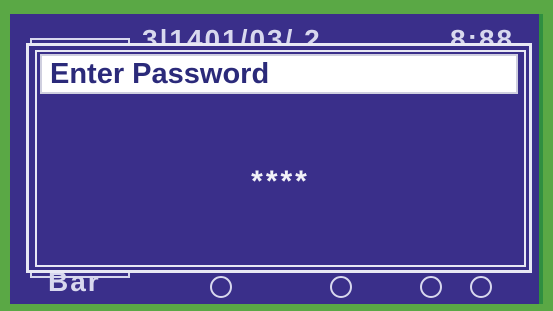 Image resolution: width=553 pixels, height=311 pixels. I want to click on dialog-title-bar: Enter Password, so click(279, 74).